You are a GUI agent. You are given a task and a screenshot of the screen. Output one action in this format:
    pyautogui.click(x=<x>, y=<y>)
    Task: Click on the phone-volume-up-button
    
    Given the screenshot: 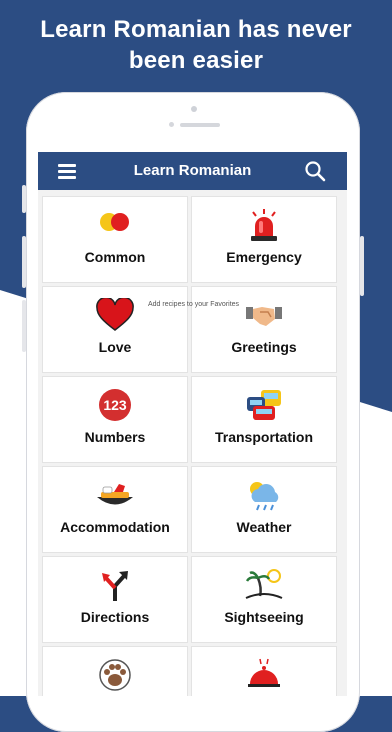 What is the action you would take?
    pyautogui.click(x=24, y=262)
    